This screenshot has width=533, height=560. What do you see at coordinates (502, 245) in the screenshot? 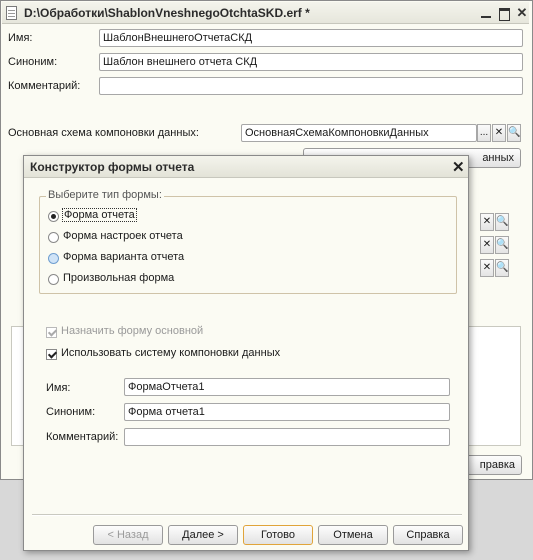
I see `form-search-icon-2: 🔍` at bounding box center [502, 245].